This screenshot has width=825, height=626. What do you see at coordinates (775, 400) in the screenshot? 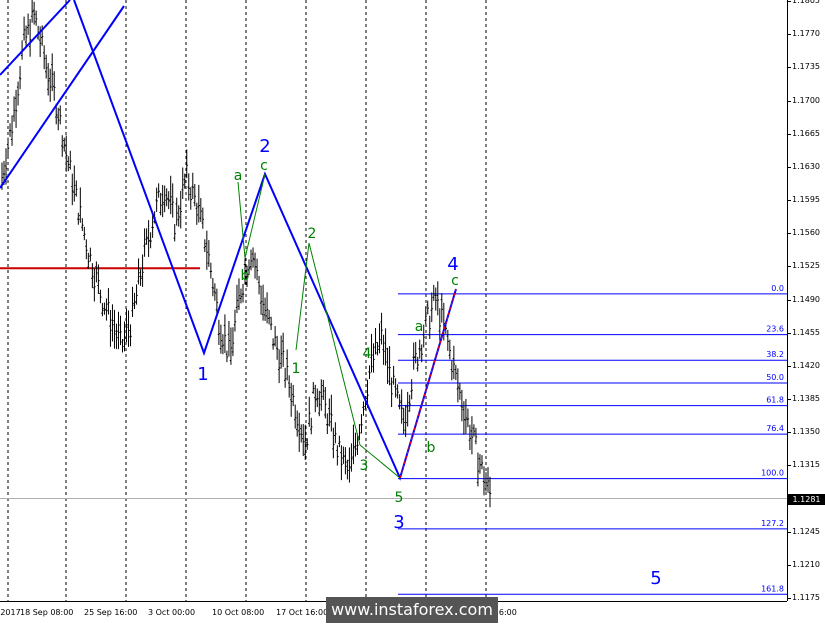
I see `fib-level-label: 61.8` at bounding box center [775, 400].